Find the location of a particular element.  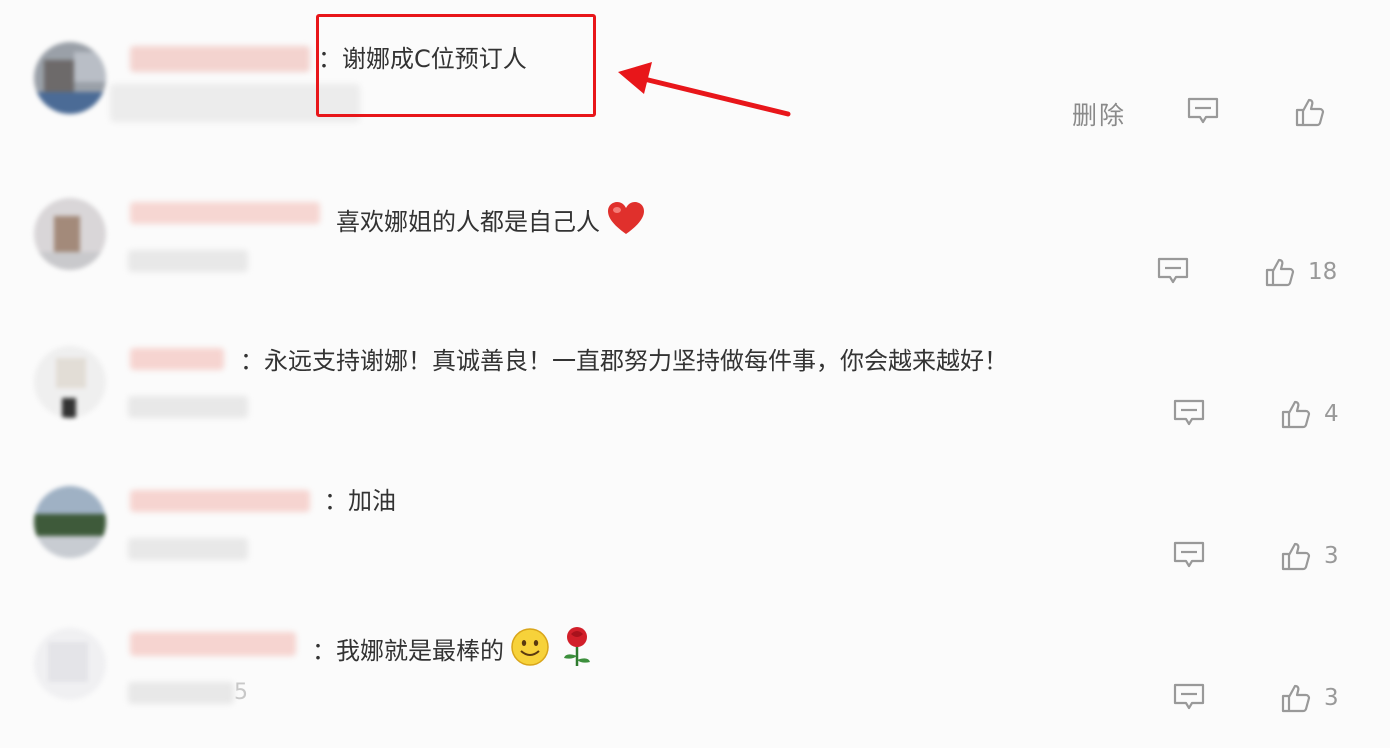

comment-text: ：我娜就是最棒的 is located at coordinates (453, 650).